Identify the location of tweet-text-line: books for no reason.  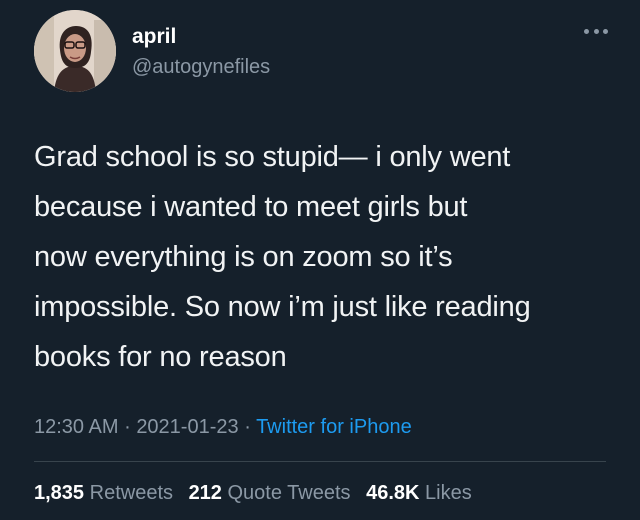
(160, 357).